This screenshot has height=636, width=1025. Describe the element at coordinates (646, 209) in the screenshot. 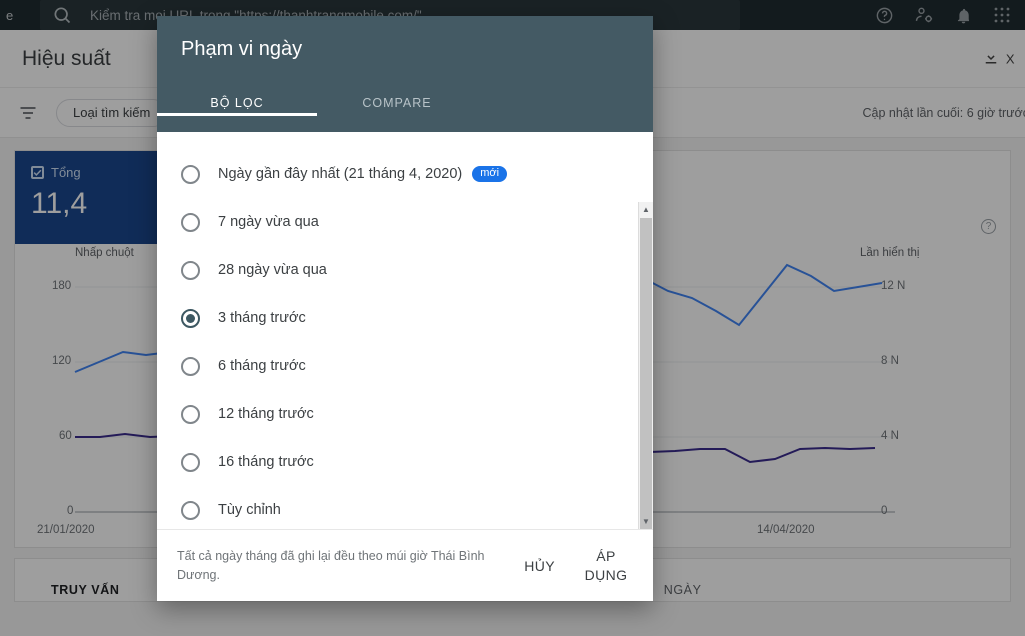

I see `chevron-up-icon: ▲` at that location.